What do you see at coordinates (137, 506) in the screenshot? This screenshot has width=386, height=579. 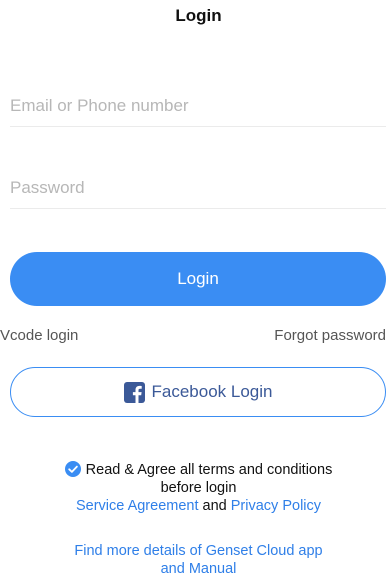 I see `service-agreement-link: Service Agreement` at bounding box center [137, 506].